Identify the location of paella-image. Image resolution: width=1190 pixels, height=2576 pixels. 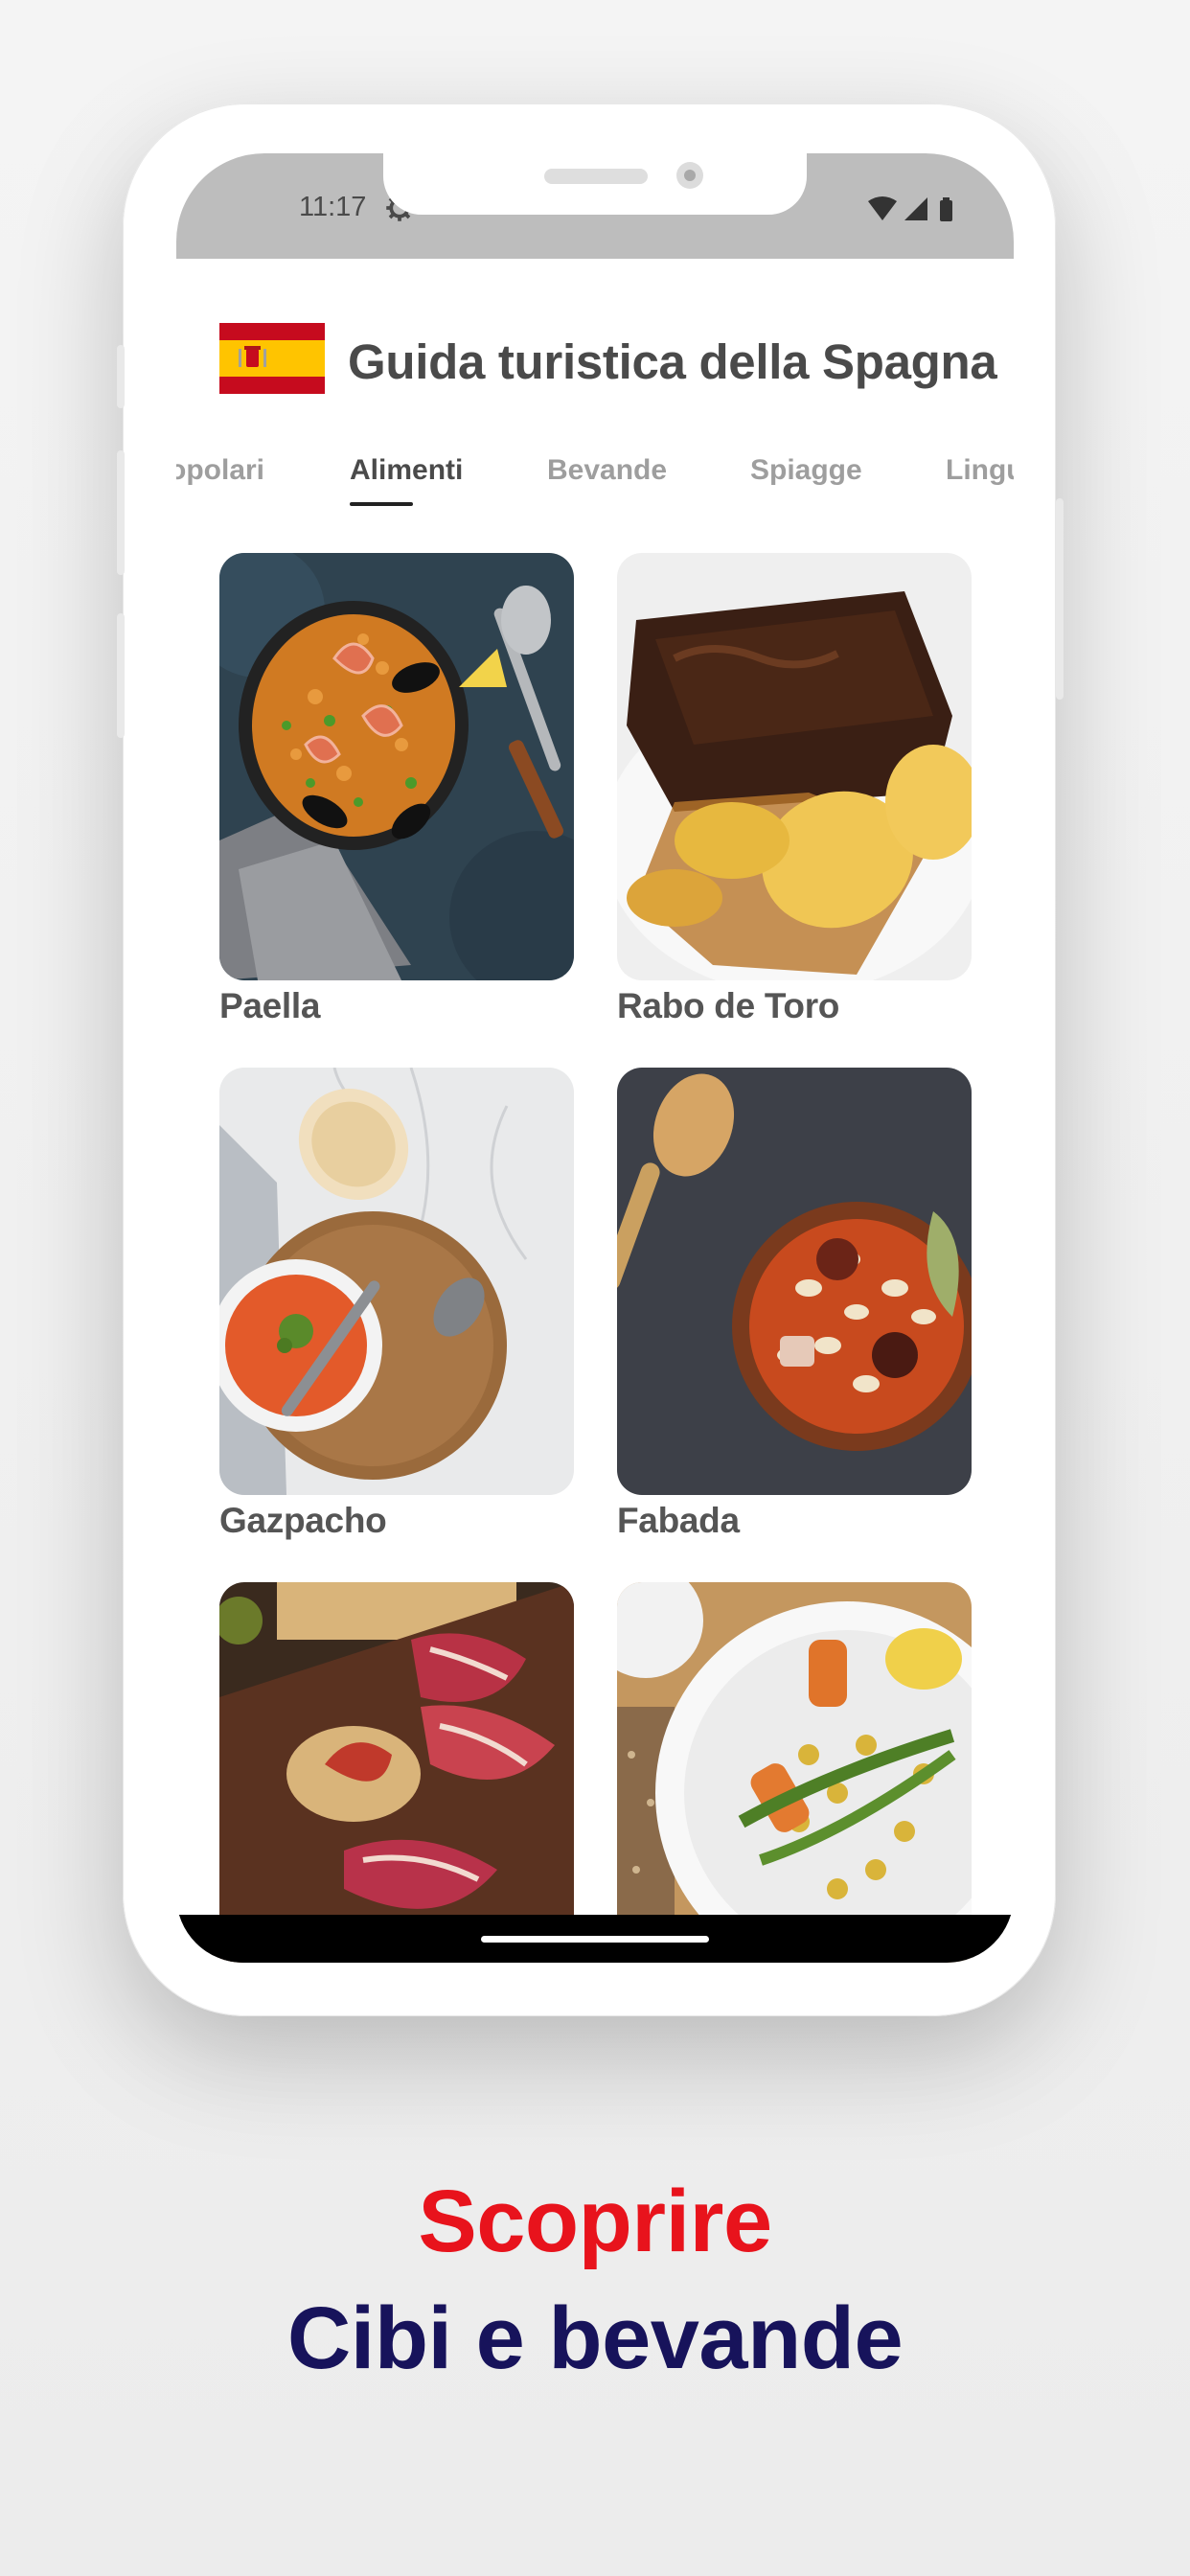
(397, 766).